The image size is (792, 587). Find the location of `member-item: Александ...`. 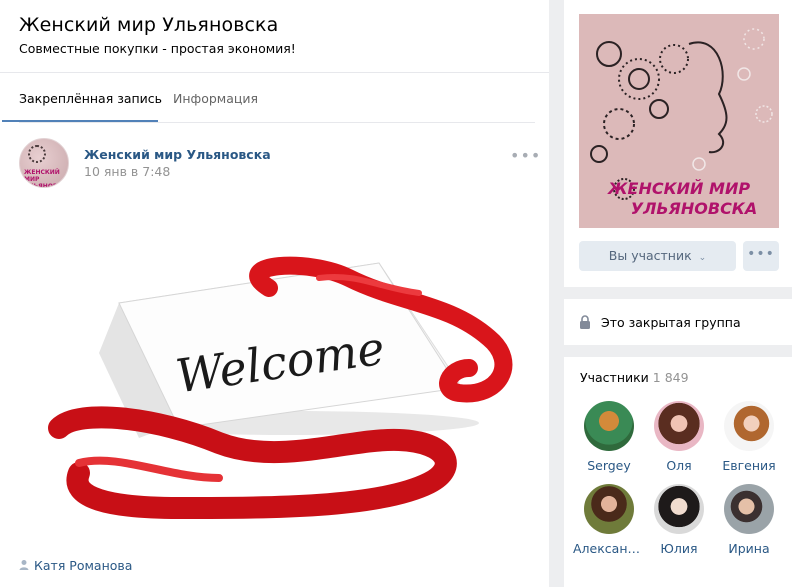

member-item: Александ... is located at coordinates (609, 520).